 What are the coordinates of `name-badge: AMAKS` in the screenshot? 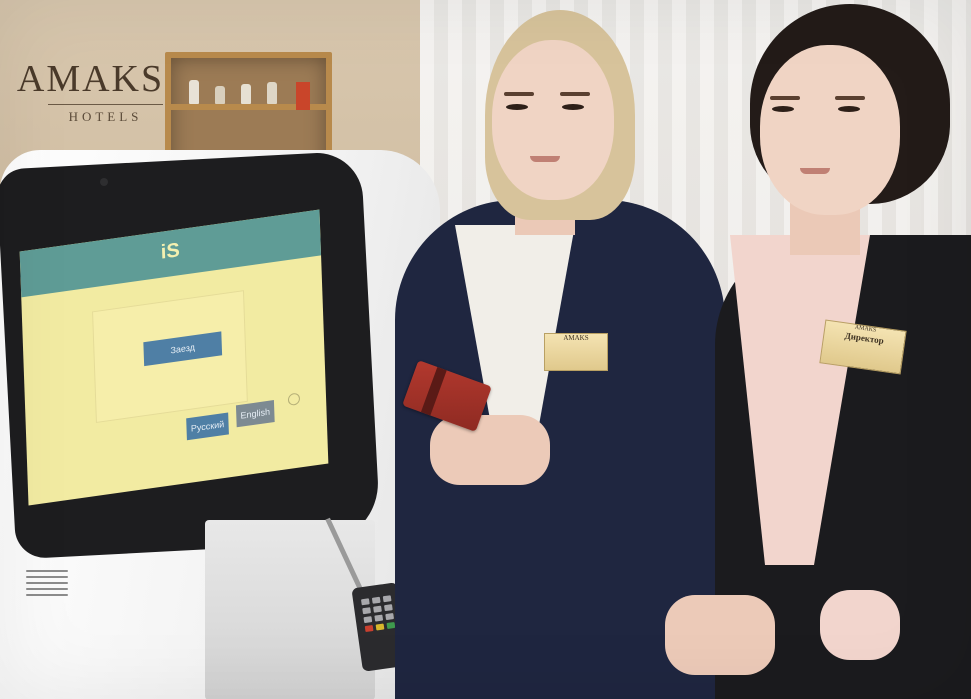 It's located at (576, 352).